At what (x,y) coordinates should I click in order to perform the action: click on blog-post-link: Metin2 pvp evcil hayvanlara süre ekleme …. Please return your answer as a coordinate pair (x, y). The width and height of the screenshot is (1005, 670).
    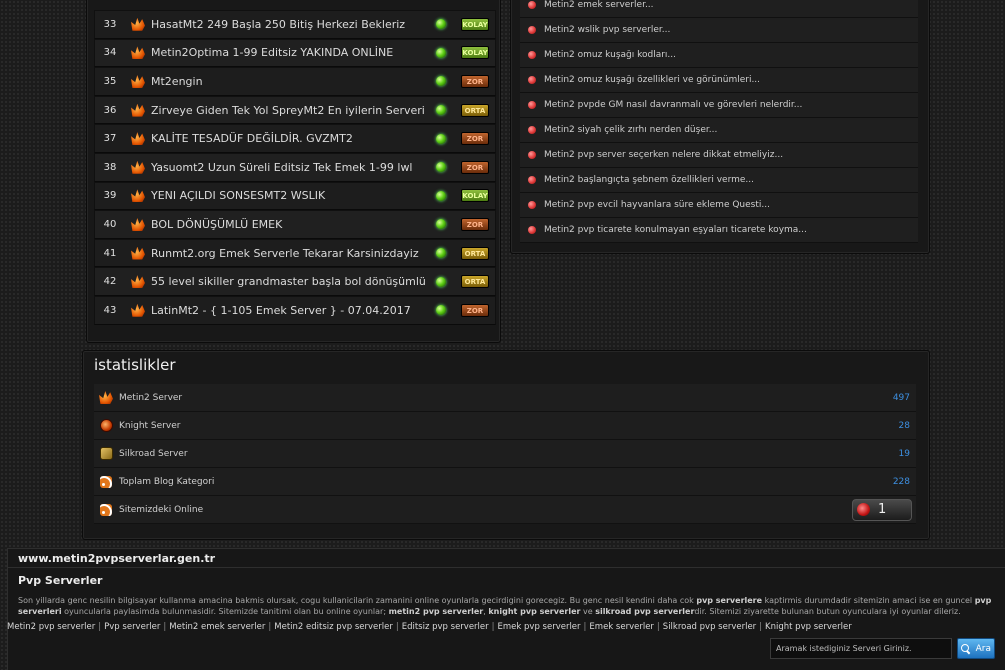
    Looking at the image, I should click on (657, 205).